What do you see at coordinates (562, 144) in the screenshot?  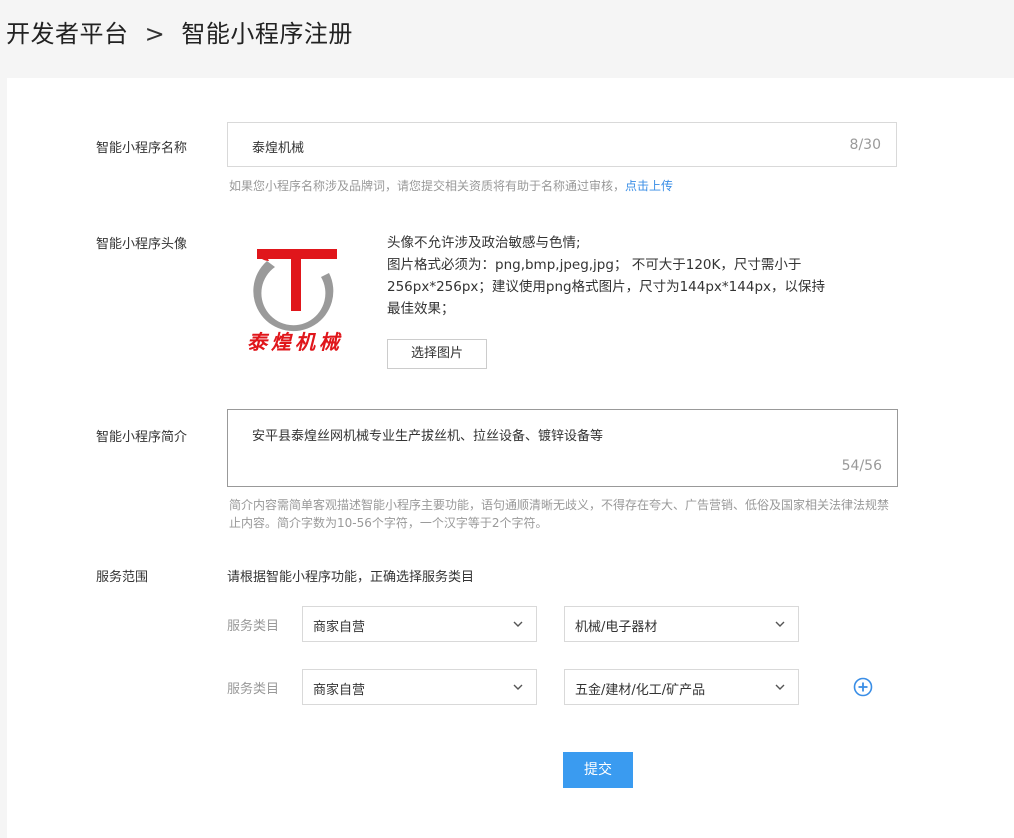 I see `name-input: 泰煌机械 8/30` at bounding box center [562, 144].